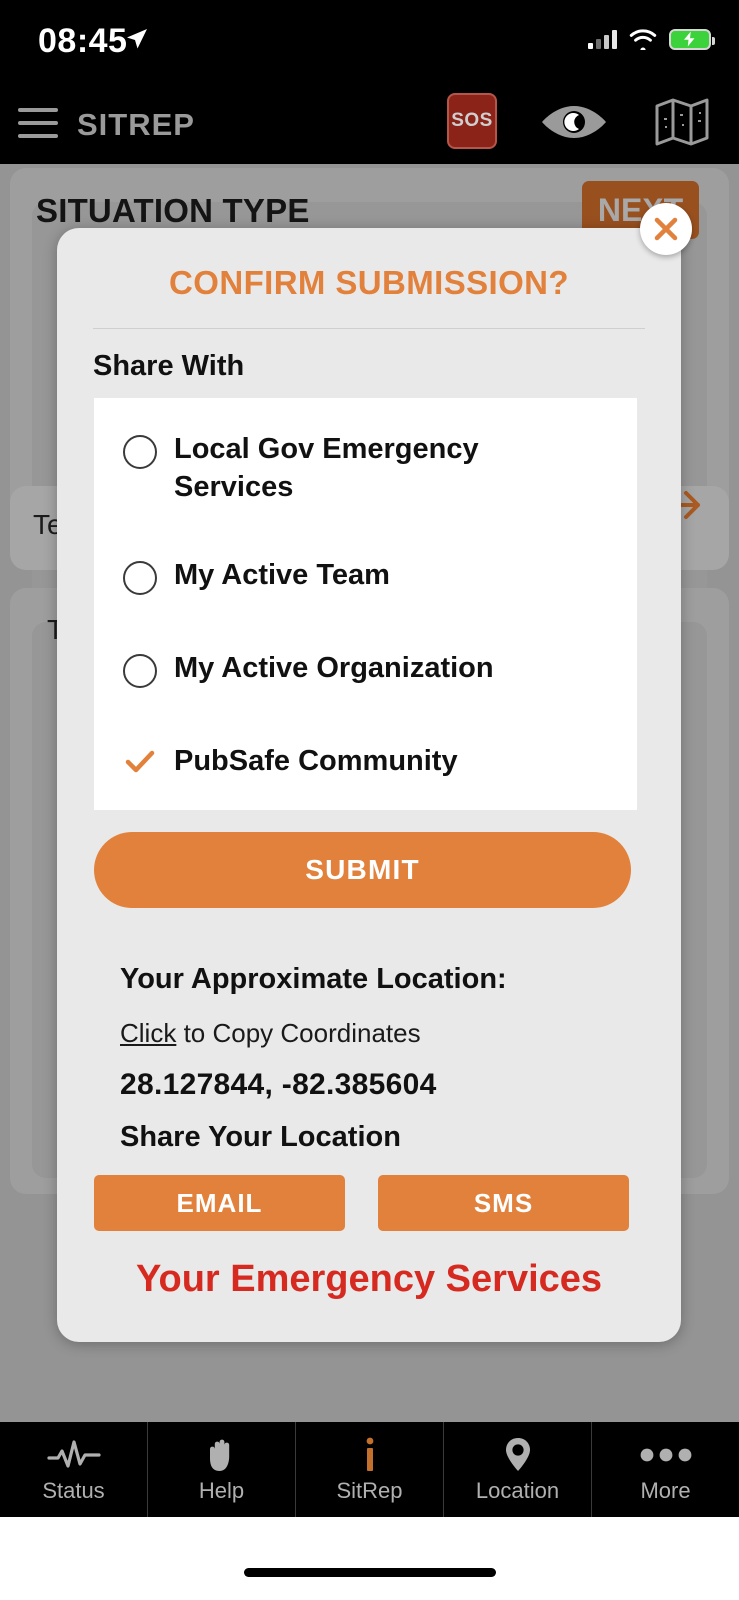  What do you see at coordinates (666, 1455) in the screenshot?
I see `ellipsis-icon` at bounding box center [666, 1455].